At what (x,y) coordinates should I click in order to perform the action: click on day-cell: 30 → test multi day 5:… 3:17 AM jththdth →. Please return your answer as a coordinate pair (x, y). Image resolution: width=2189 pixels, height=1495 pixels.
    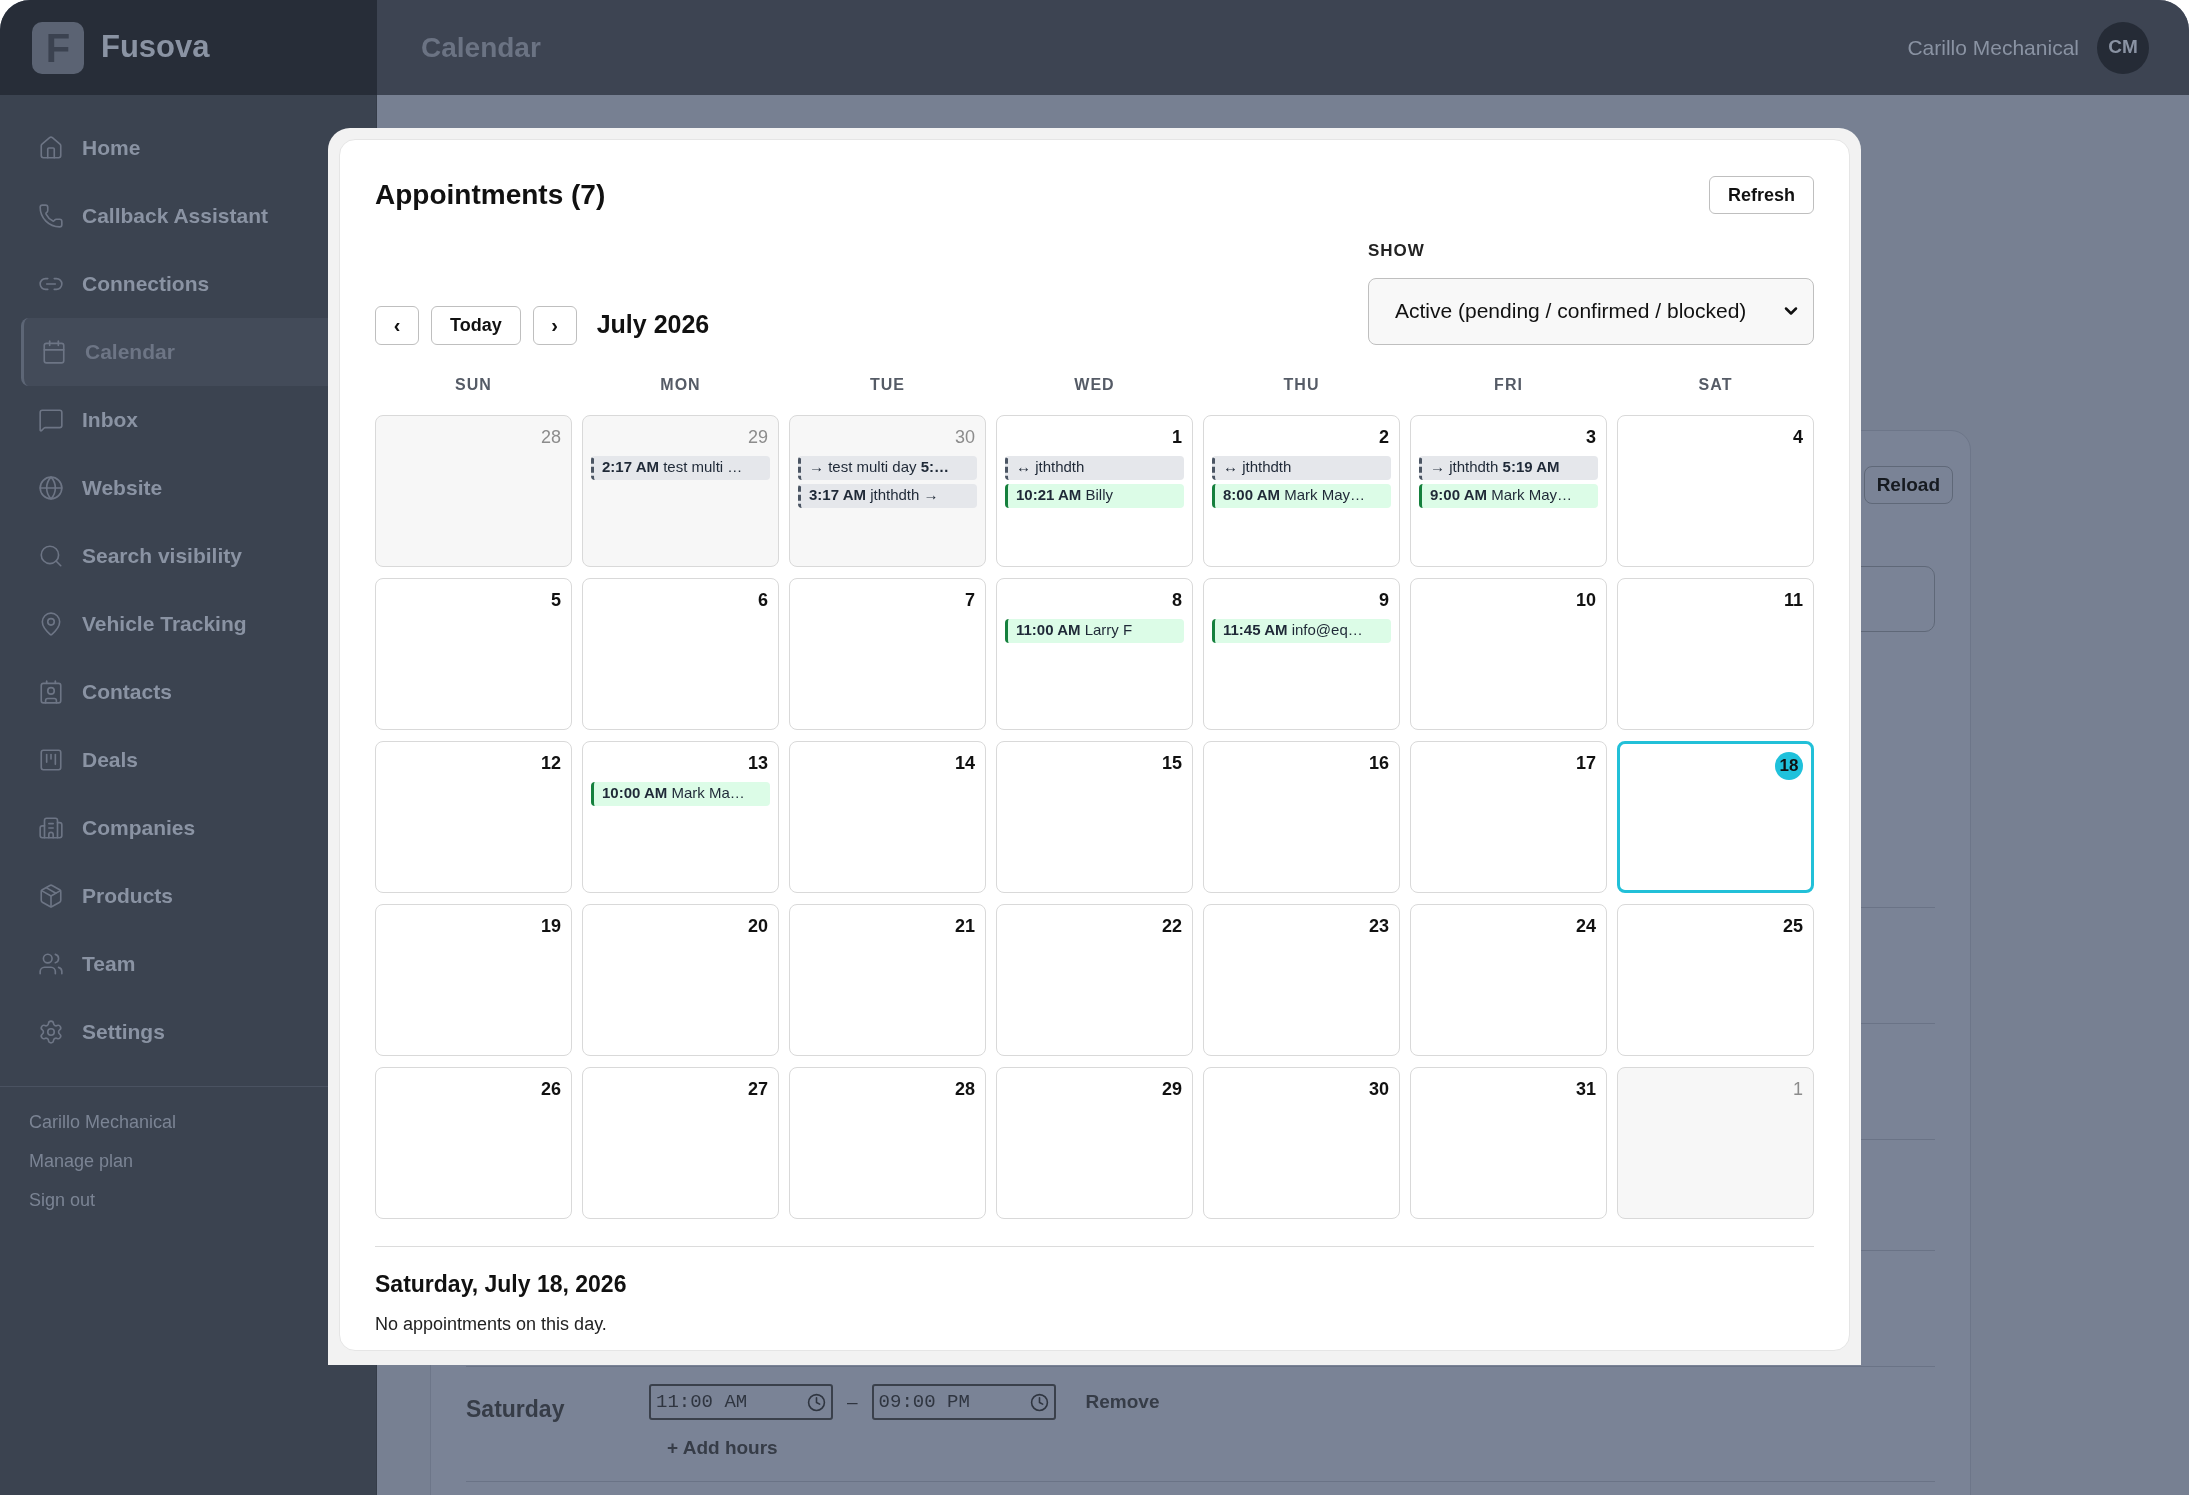
    Looking at the image, I should click on (887, 490).